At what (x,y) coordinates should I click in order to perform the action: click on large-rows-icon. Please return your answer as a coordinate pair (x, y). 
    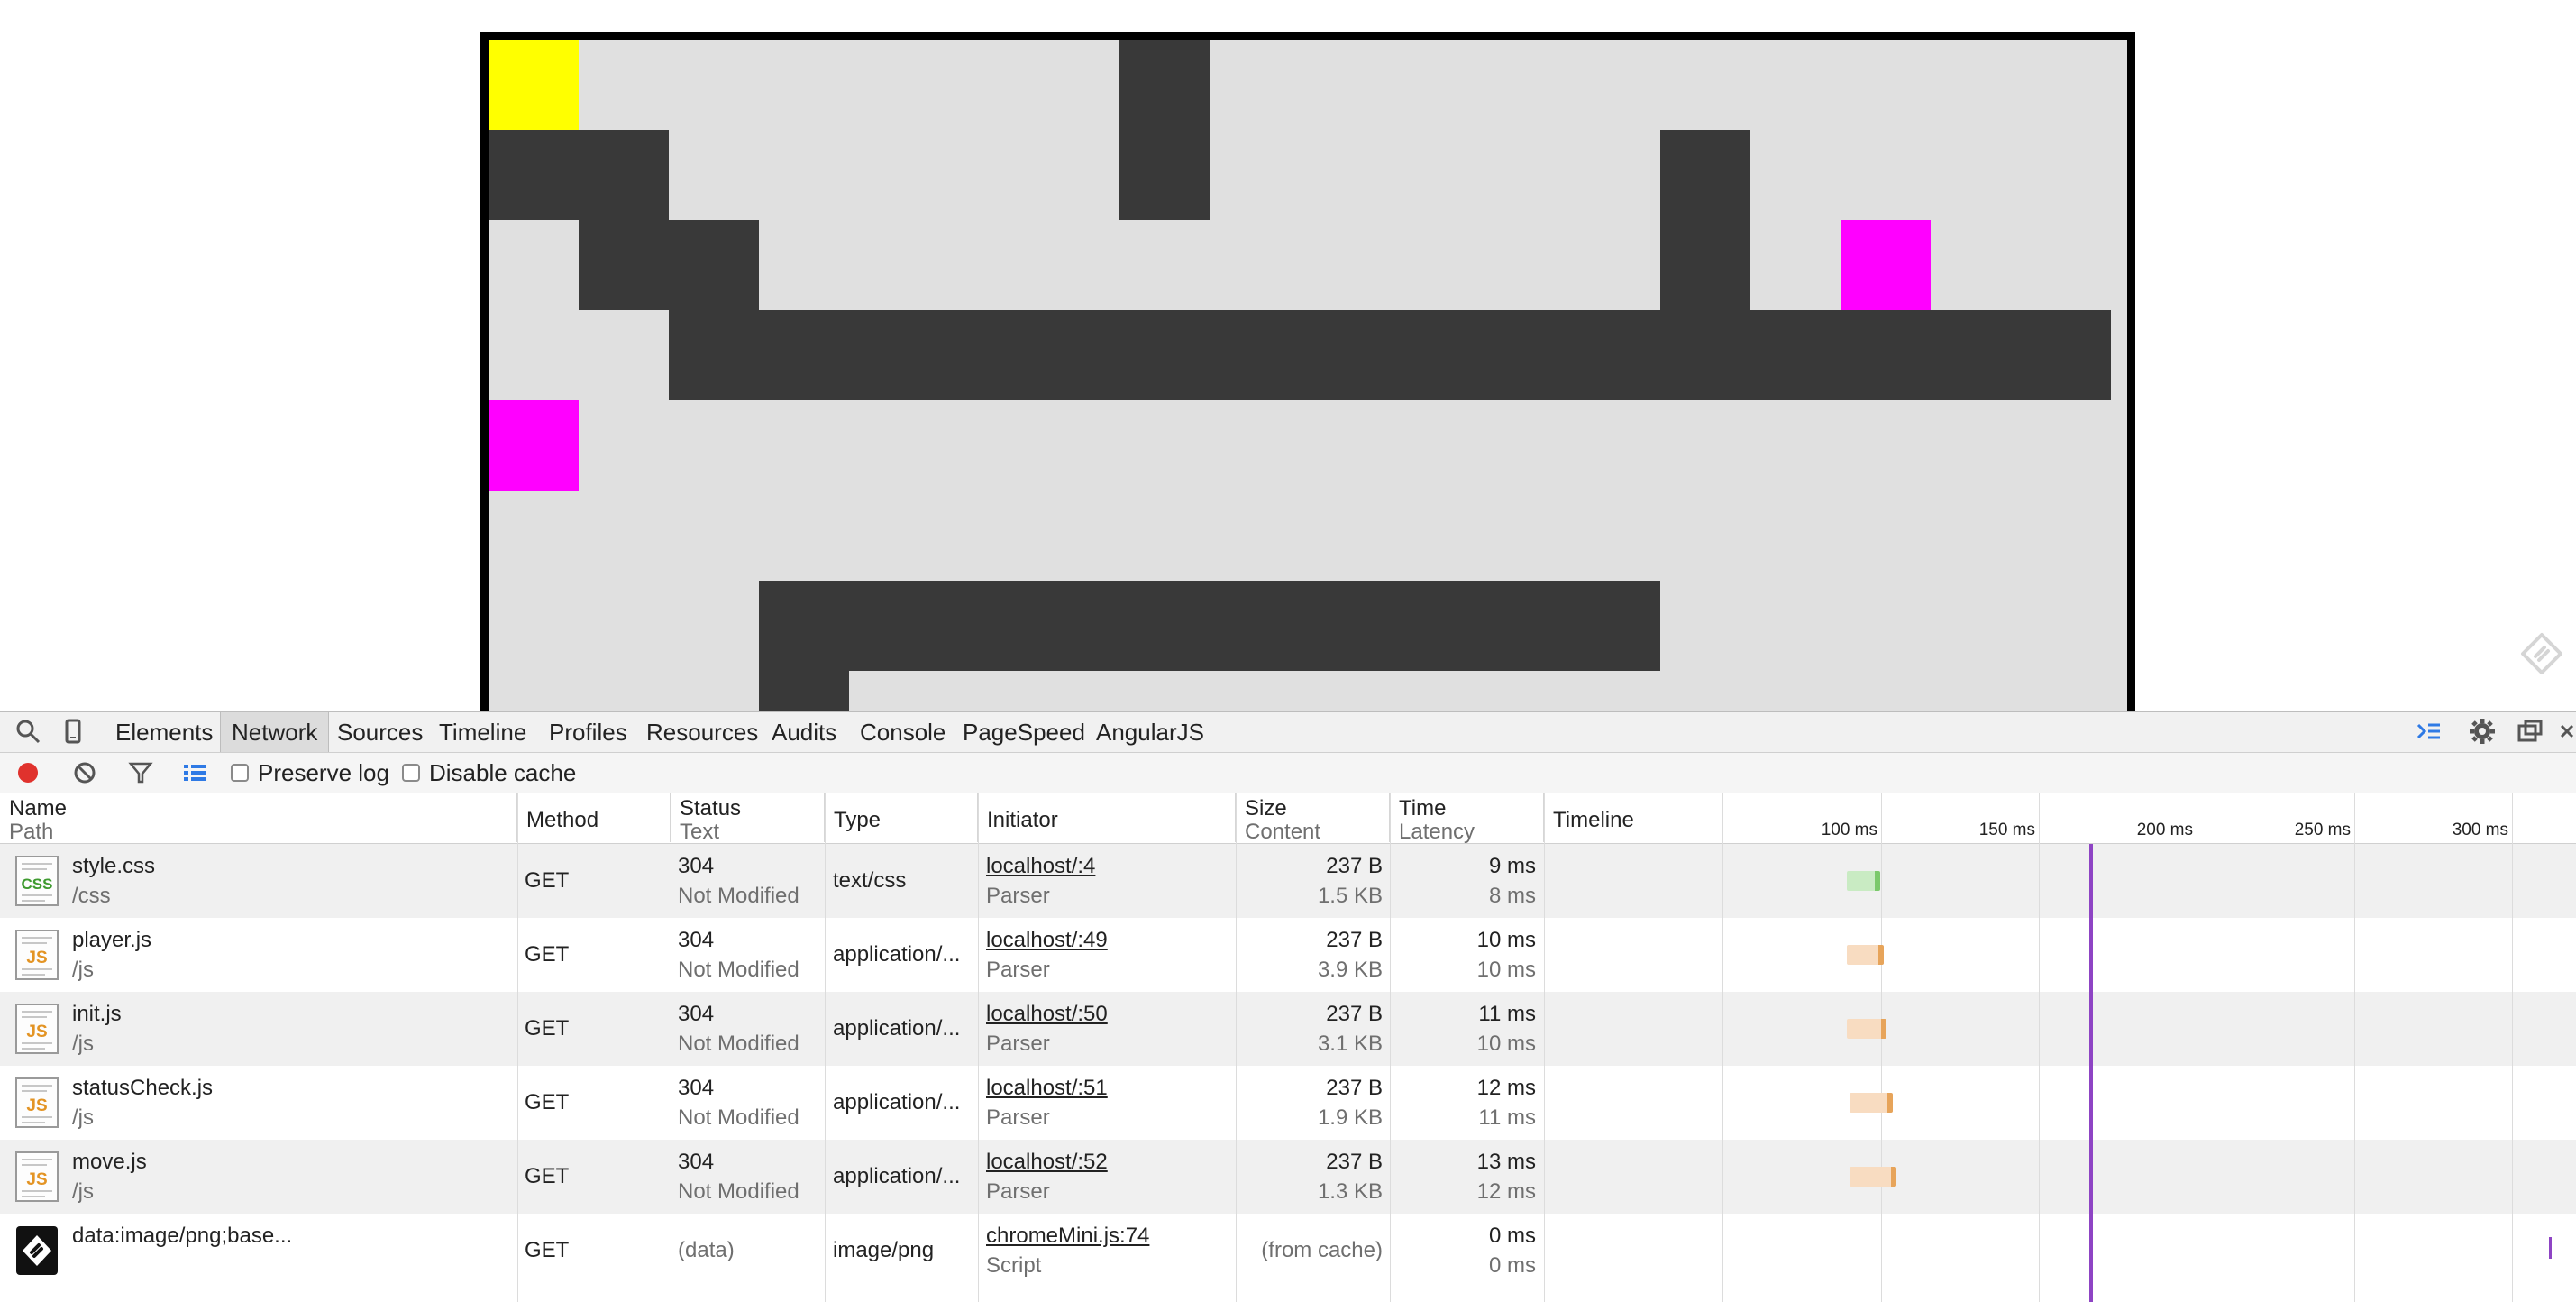
    Looking at the image, I should click on (194, 772).